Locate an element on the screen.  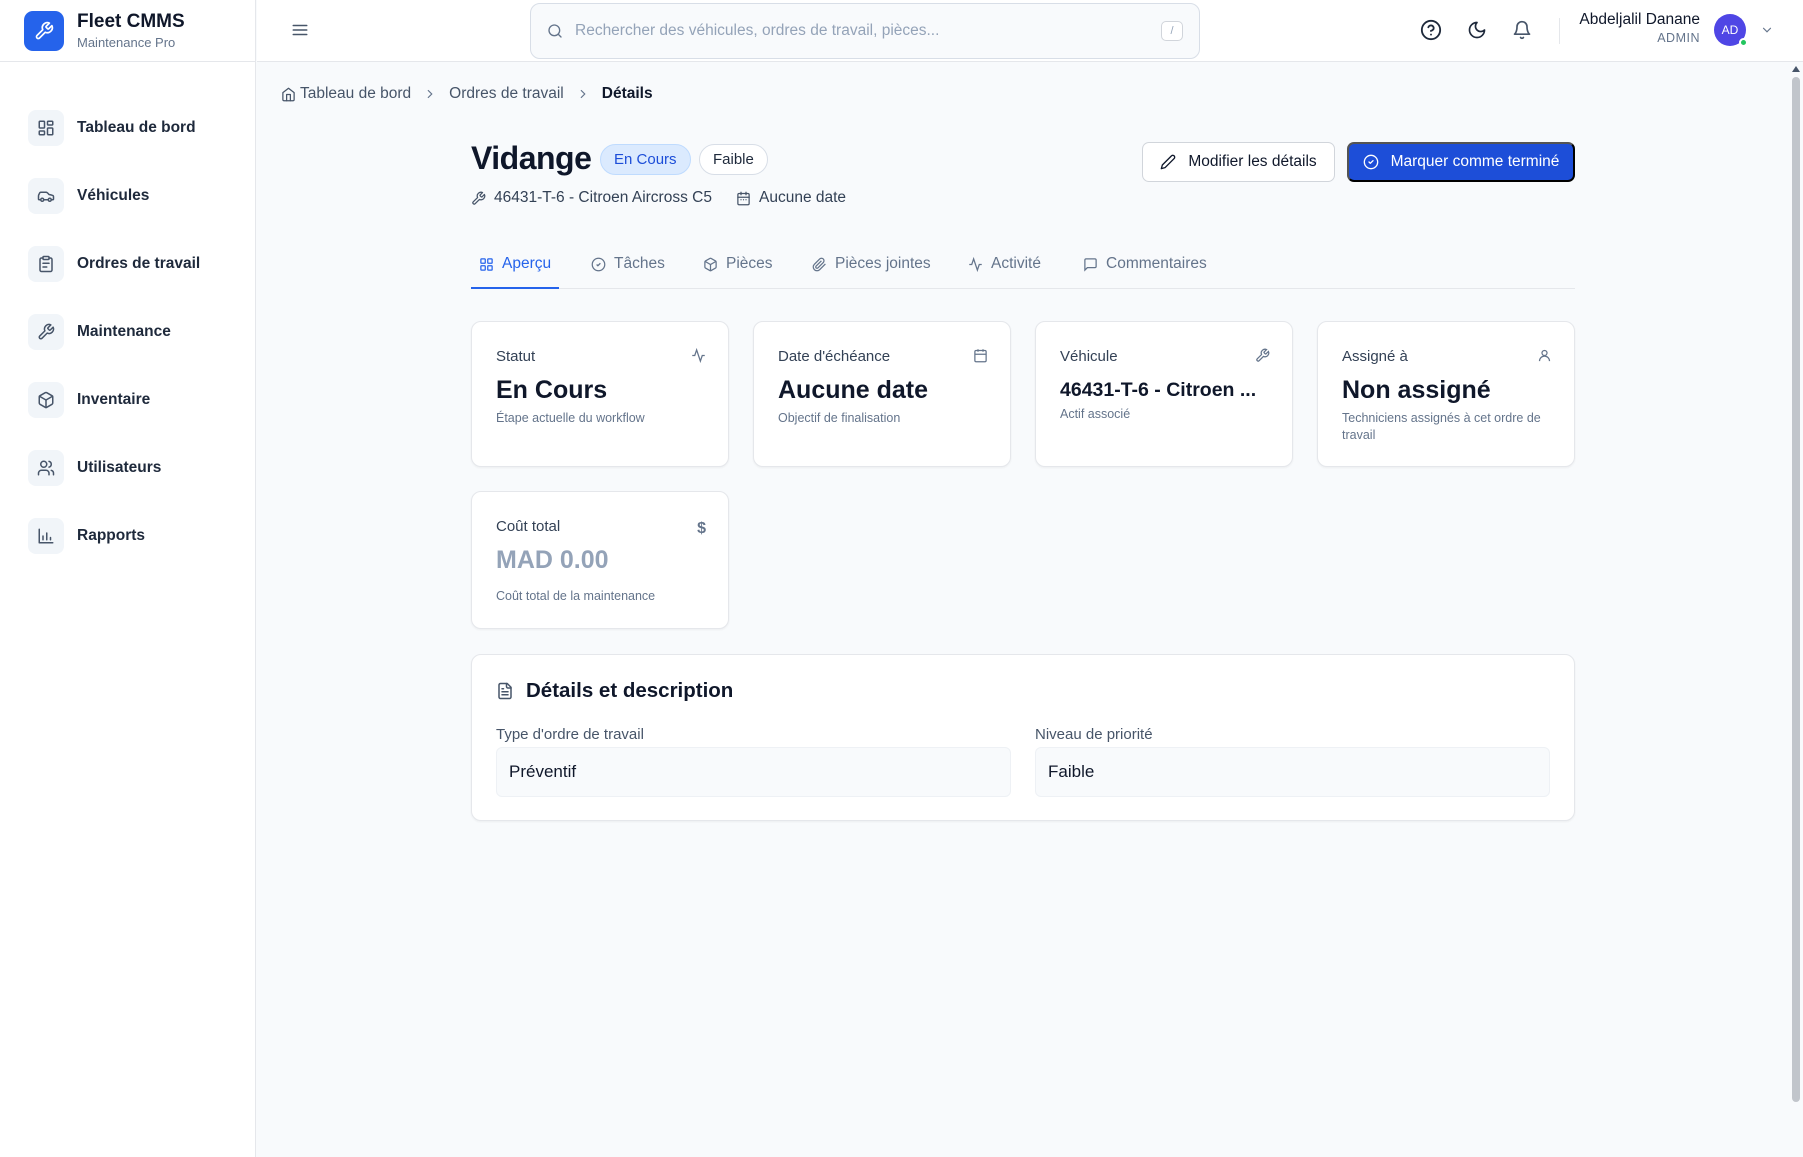
card-label: Date d'échéance is located at coordinates (834, 356).